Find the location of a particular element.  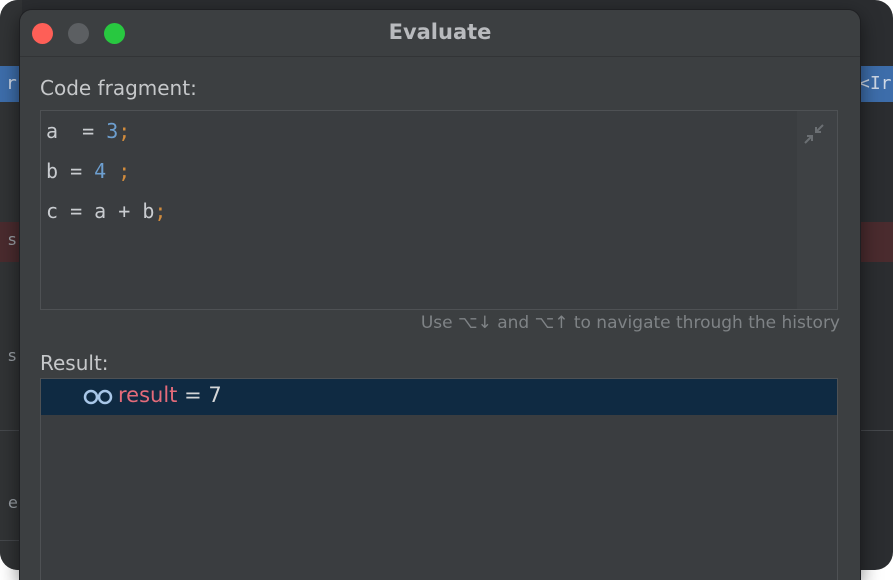

dialog-titlebar: Evaluate is located at coordinates (440, 33).